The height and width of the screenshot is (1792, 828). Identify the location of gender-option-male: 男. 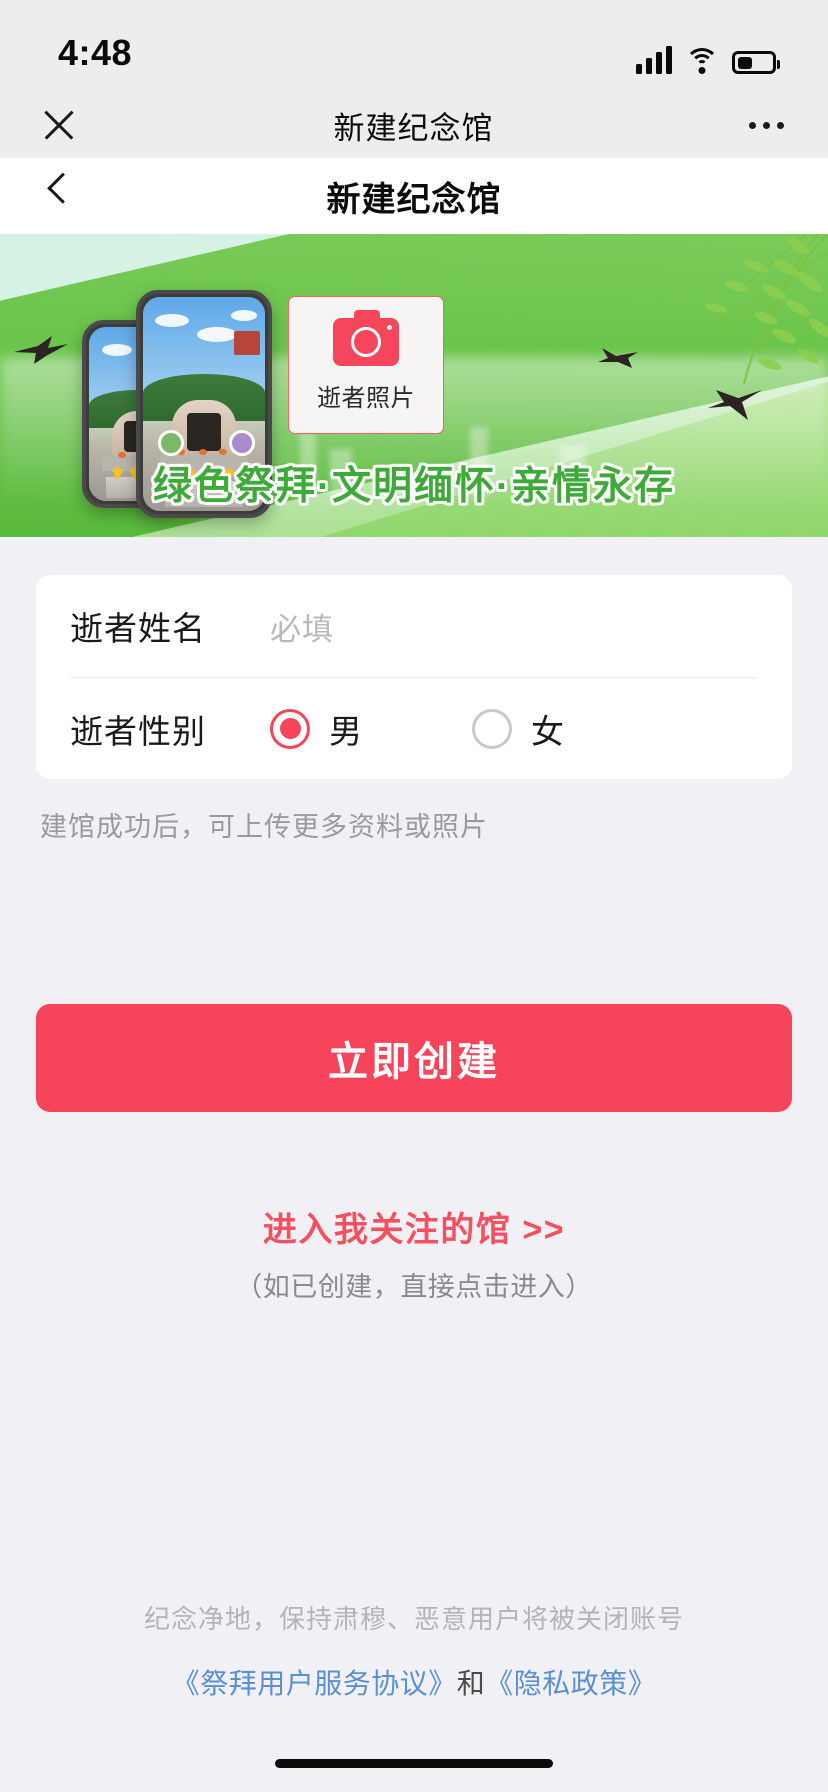
(316, 729).